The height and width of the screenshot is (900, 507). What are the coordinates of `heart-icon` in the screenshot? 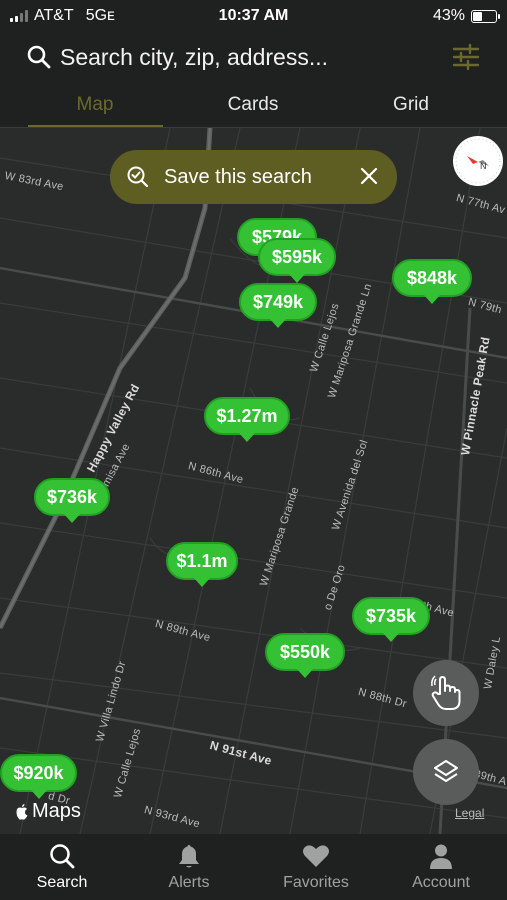 It's located at (316, 856).